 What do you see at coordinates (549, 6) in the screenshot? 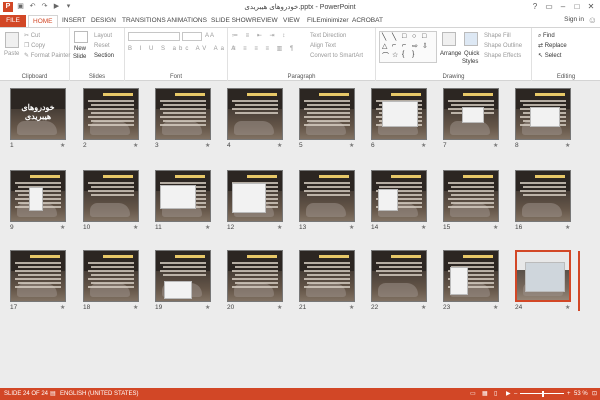
I see `ribbon-display-button: ▭` at bounding box center [549, 6].